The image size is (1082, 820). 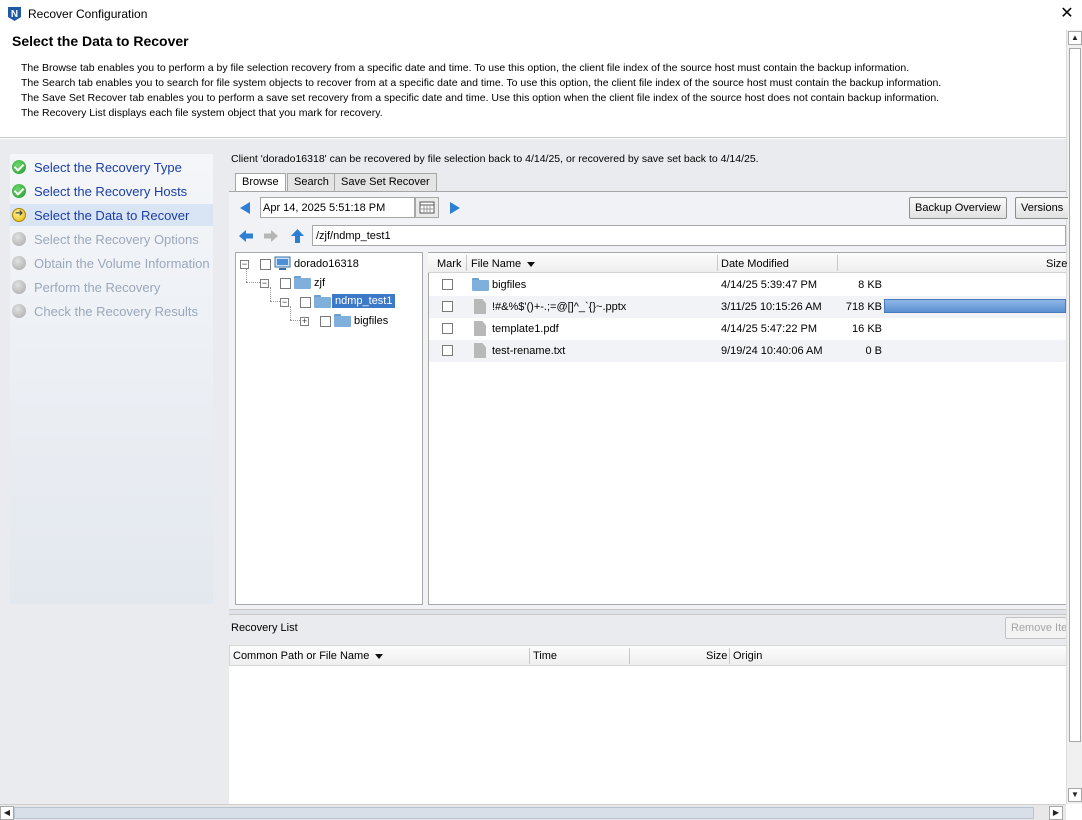 I want to click on column-common-path: Common Path or File Name, so click(x=308, y=656).